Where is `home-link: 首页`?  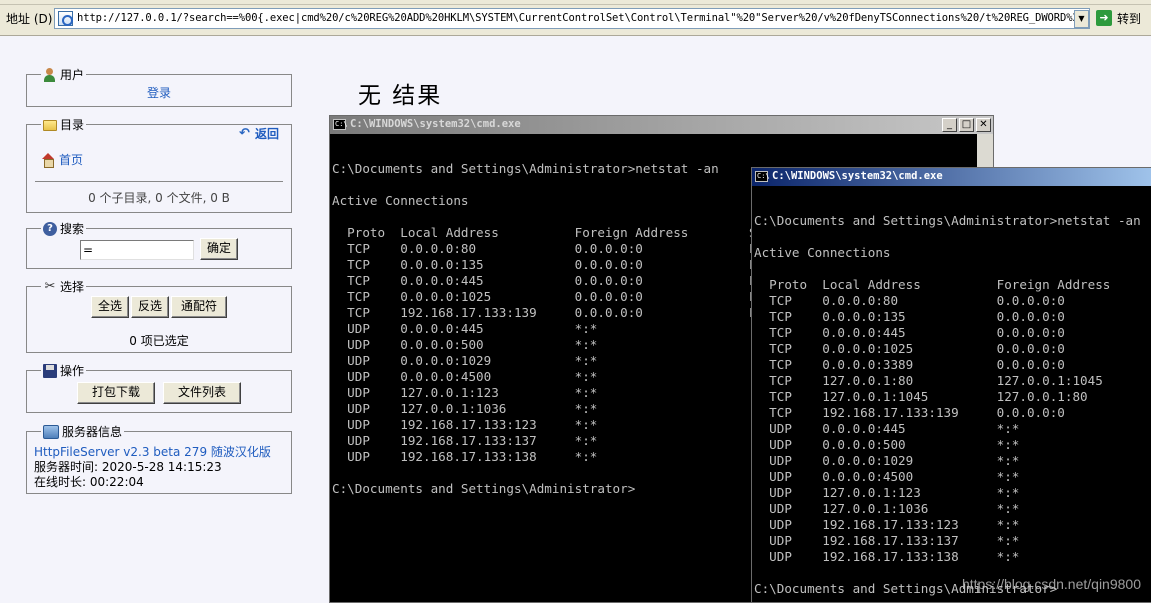
home-link: 首页 is located at coordinates (62, 159).